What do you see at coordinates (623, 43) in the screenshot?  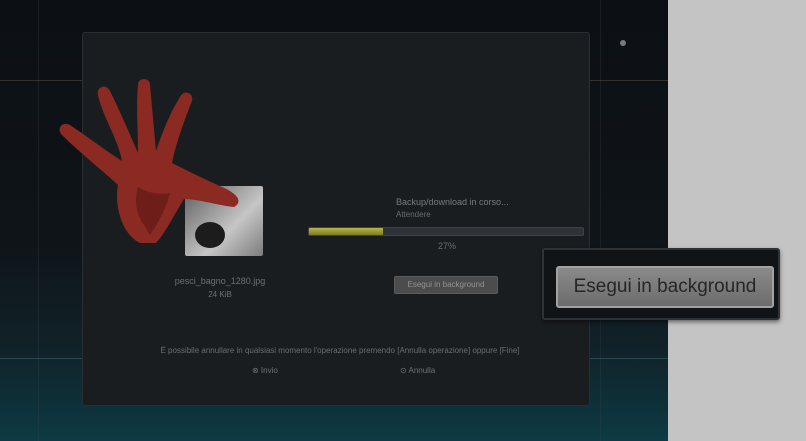 I see `close-icon` at bounding box center [623, 43].